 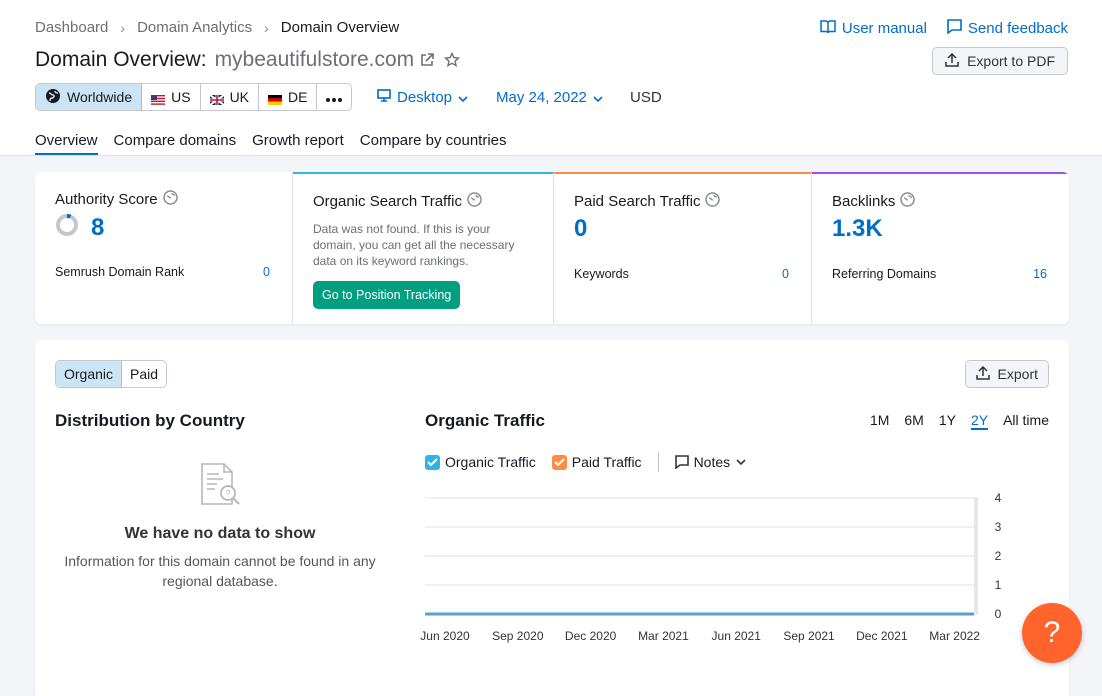 What do you see at coordinates (452, 60) in the screenshot?
I see `star-icon` at bounding box center [452, 60].